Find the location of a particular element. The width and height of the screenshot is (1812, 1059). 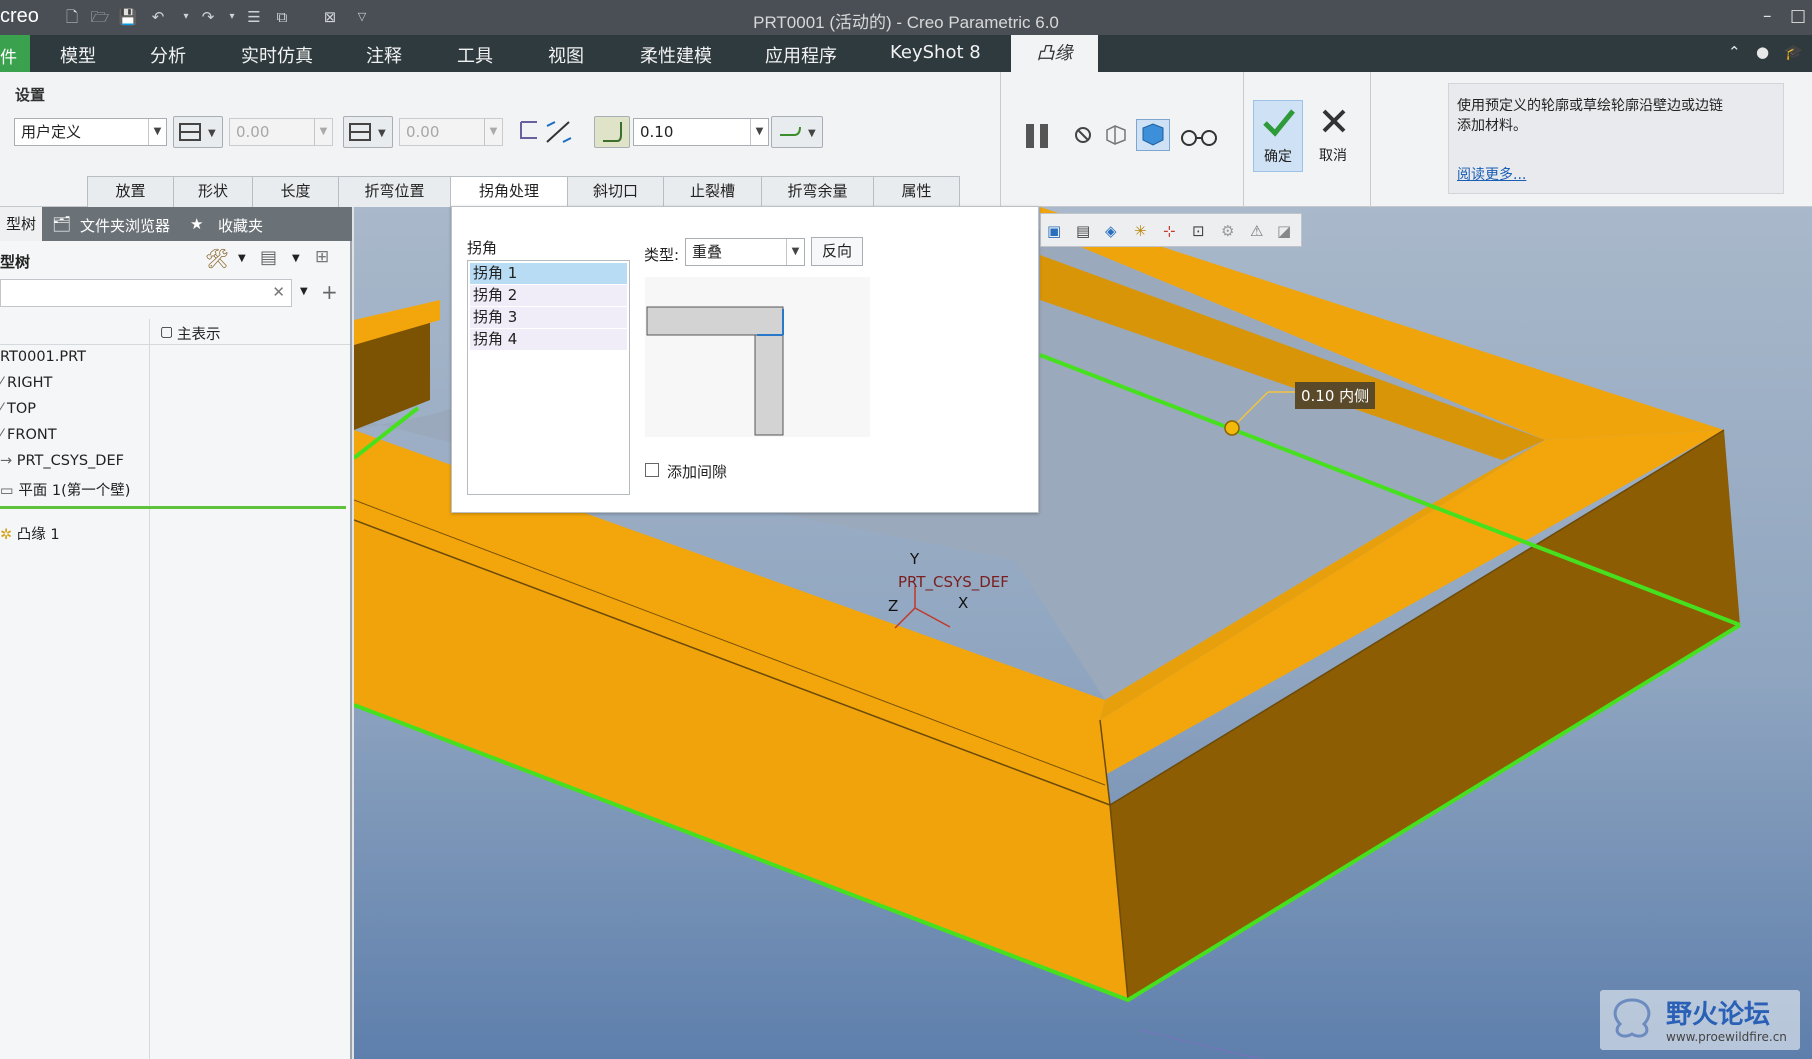

flip-side-button is located at coordinates (547, 133).